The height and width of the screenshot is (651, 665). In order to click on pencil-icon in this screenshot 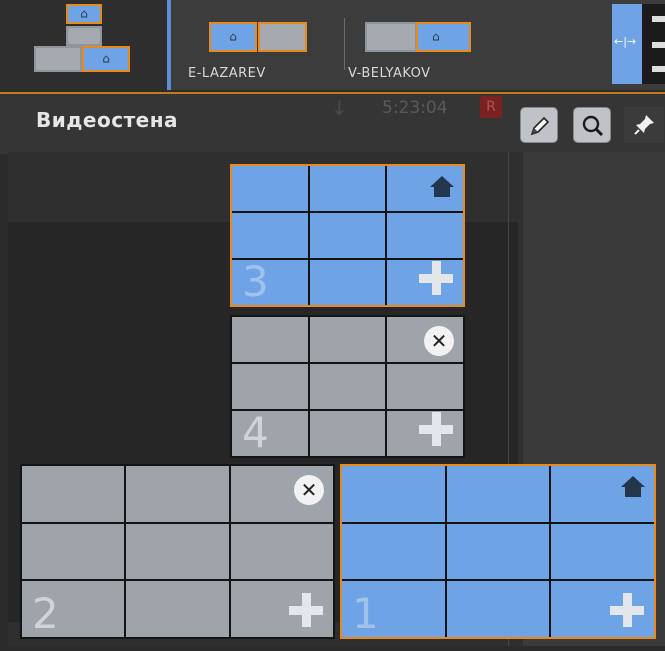, I will do `click(540, 126)`.